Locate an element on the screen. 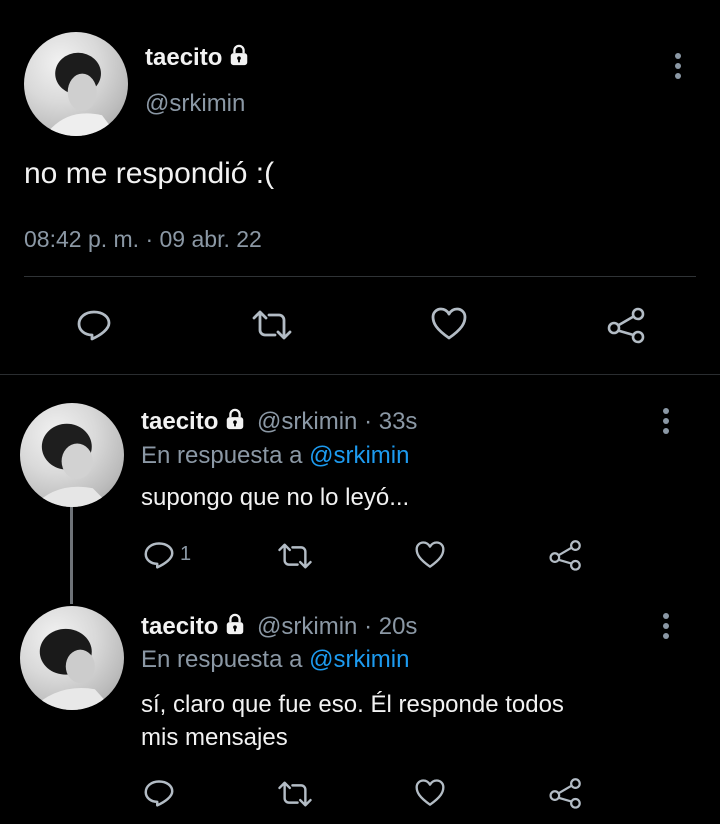  tweet-text: no me respondió :( is located at coordinates (149, 173).